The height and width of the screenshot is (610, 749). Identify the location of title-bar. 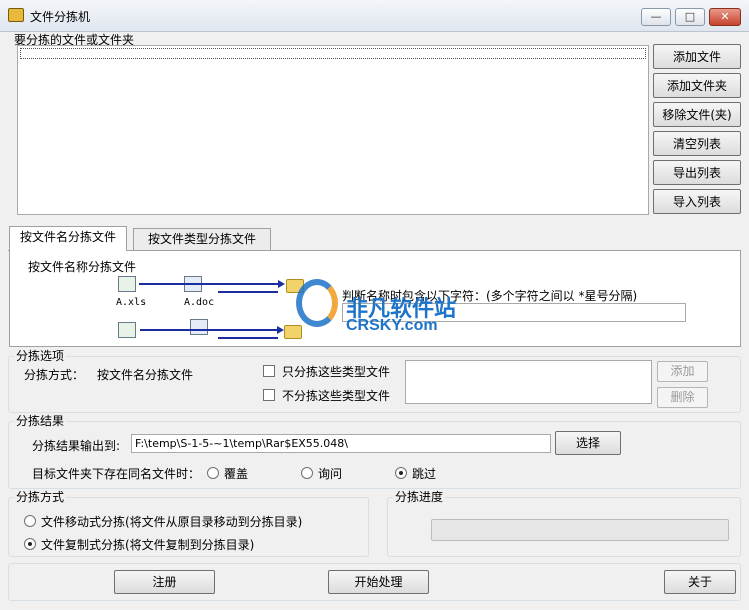
(374, 16).